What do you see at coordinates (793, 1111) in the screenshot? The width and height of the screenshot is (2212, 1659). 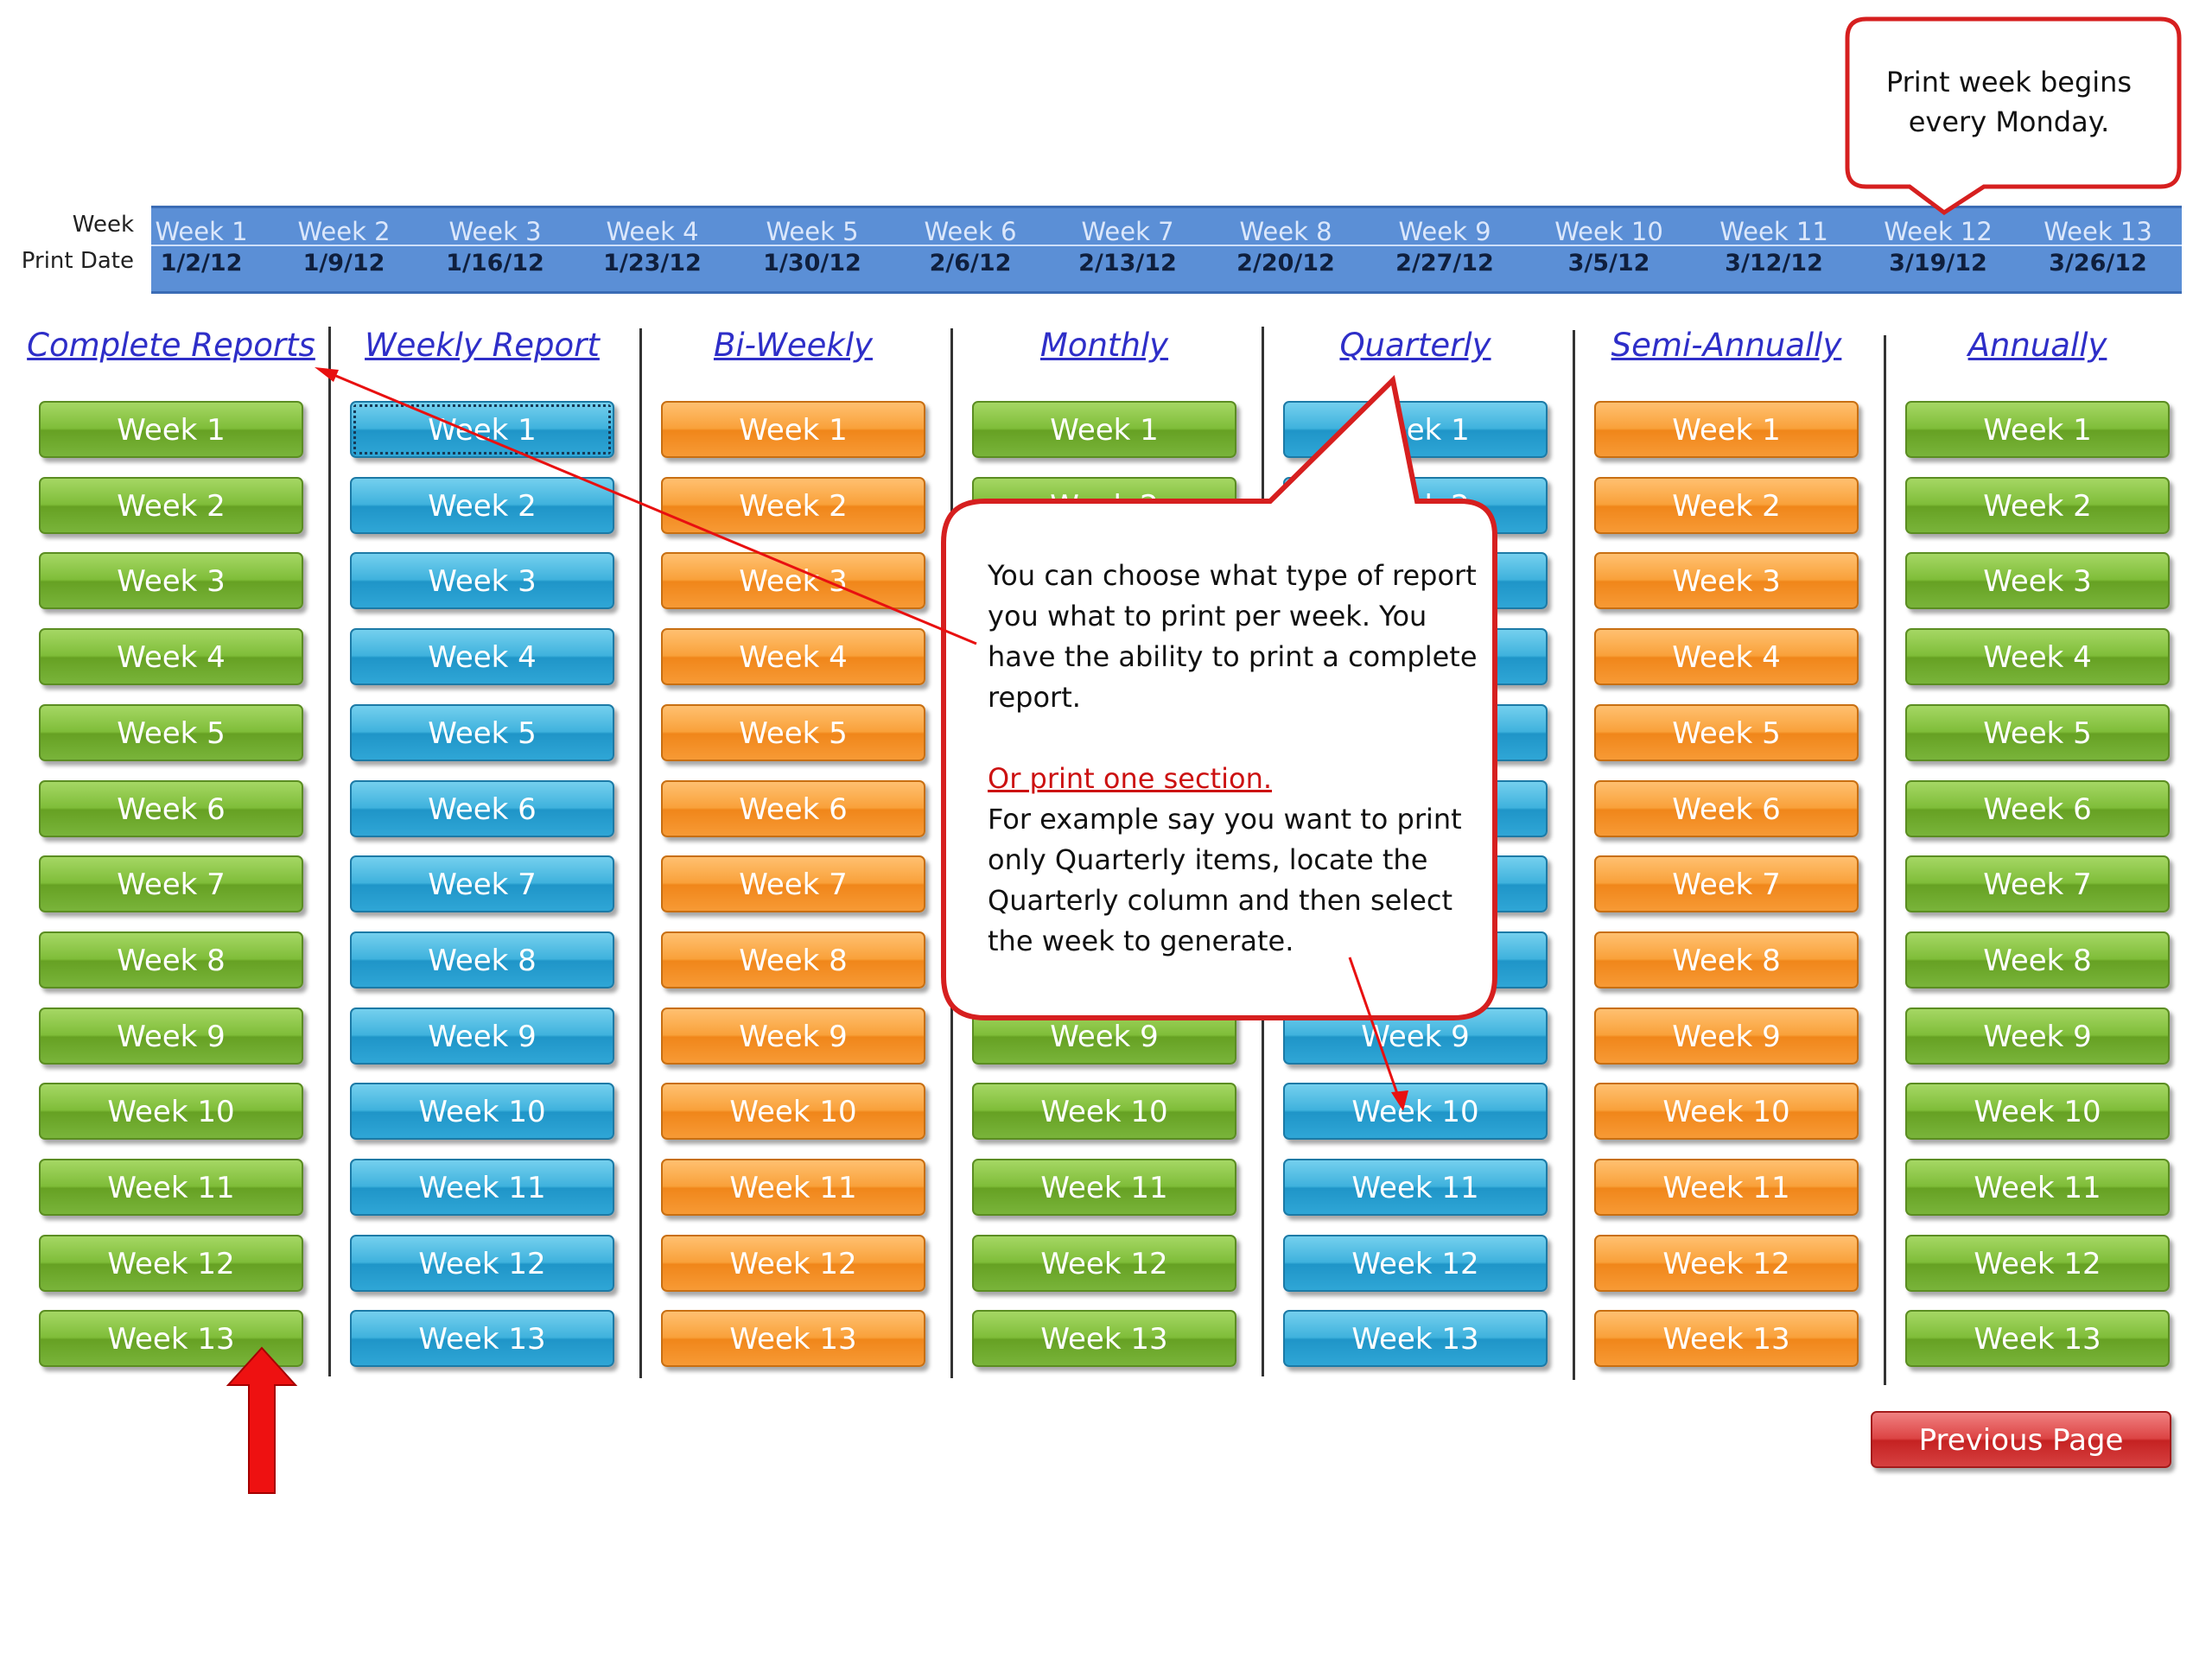 I see `bi-weekly-week-10-button: Week 10` at bounding box center [793, 1111].